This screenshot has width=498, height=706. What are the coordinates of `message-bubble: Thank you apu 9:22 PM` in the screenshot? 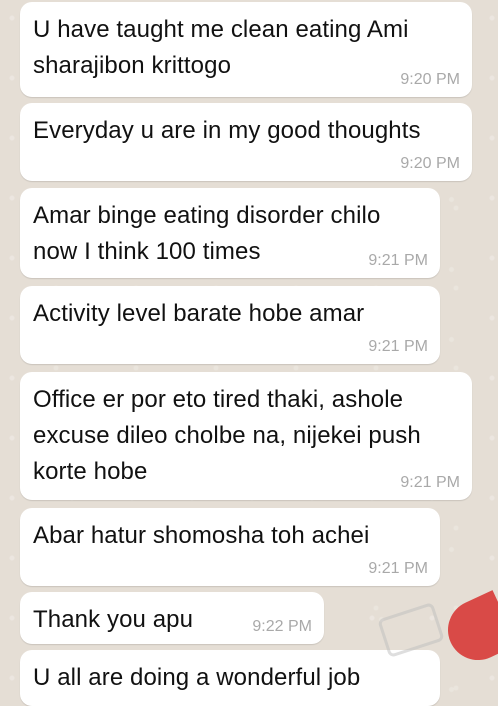 It's located at (172, 618).